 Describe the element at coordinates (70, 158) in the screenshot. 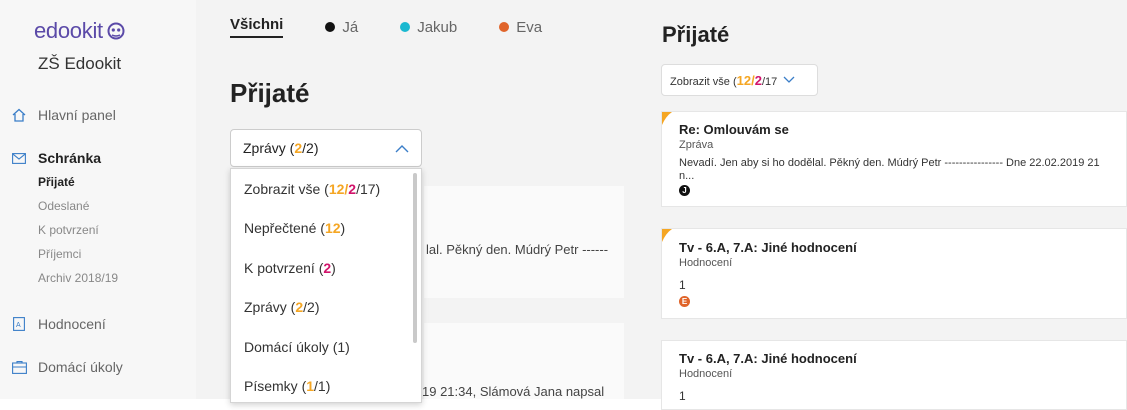

I see `nav-label: Schránka` at that location.